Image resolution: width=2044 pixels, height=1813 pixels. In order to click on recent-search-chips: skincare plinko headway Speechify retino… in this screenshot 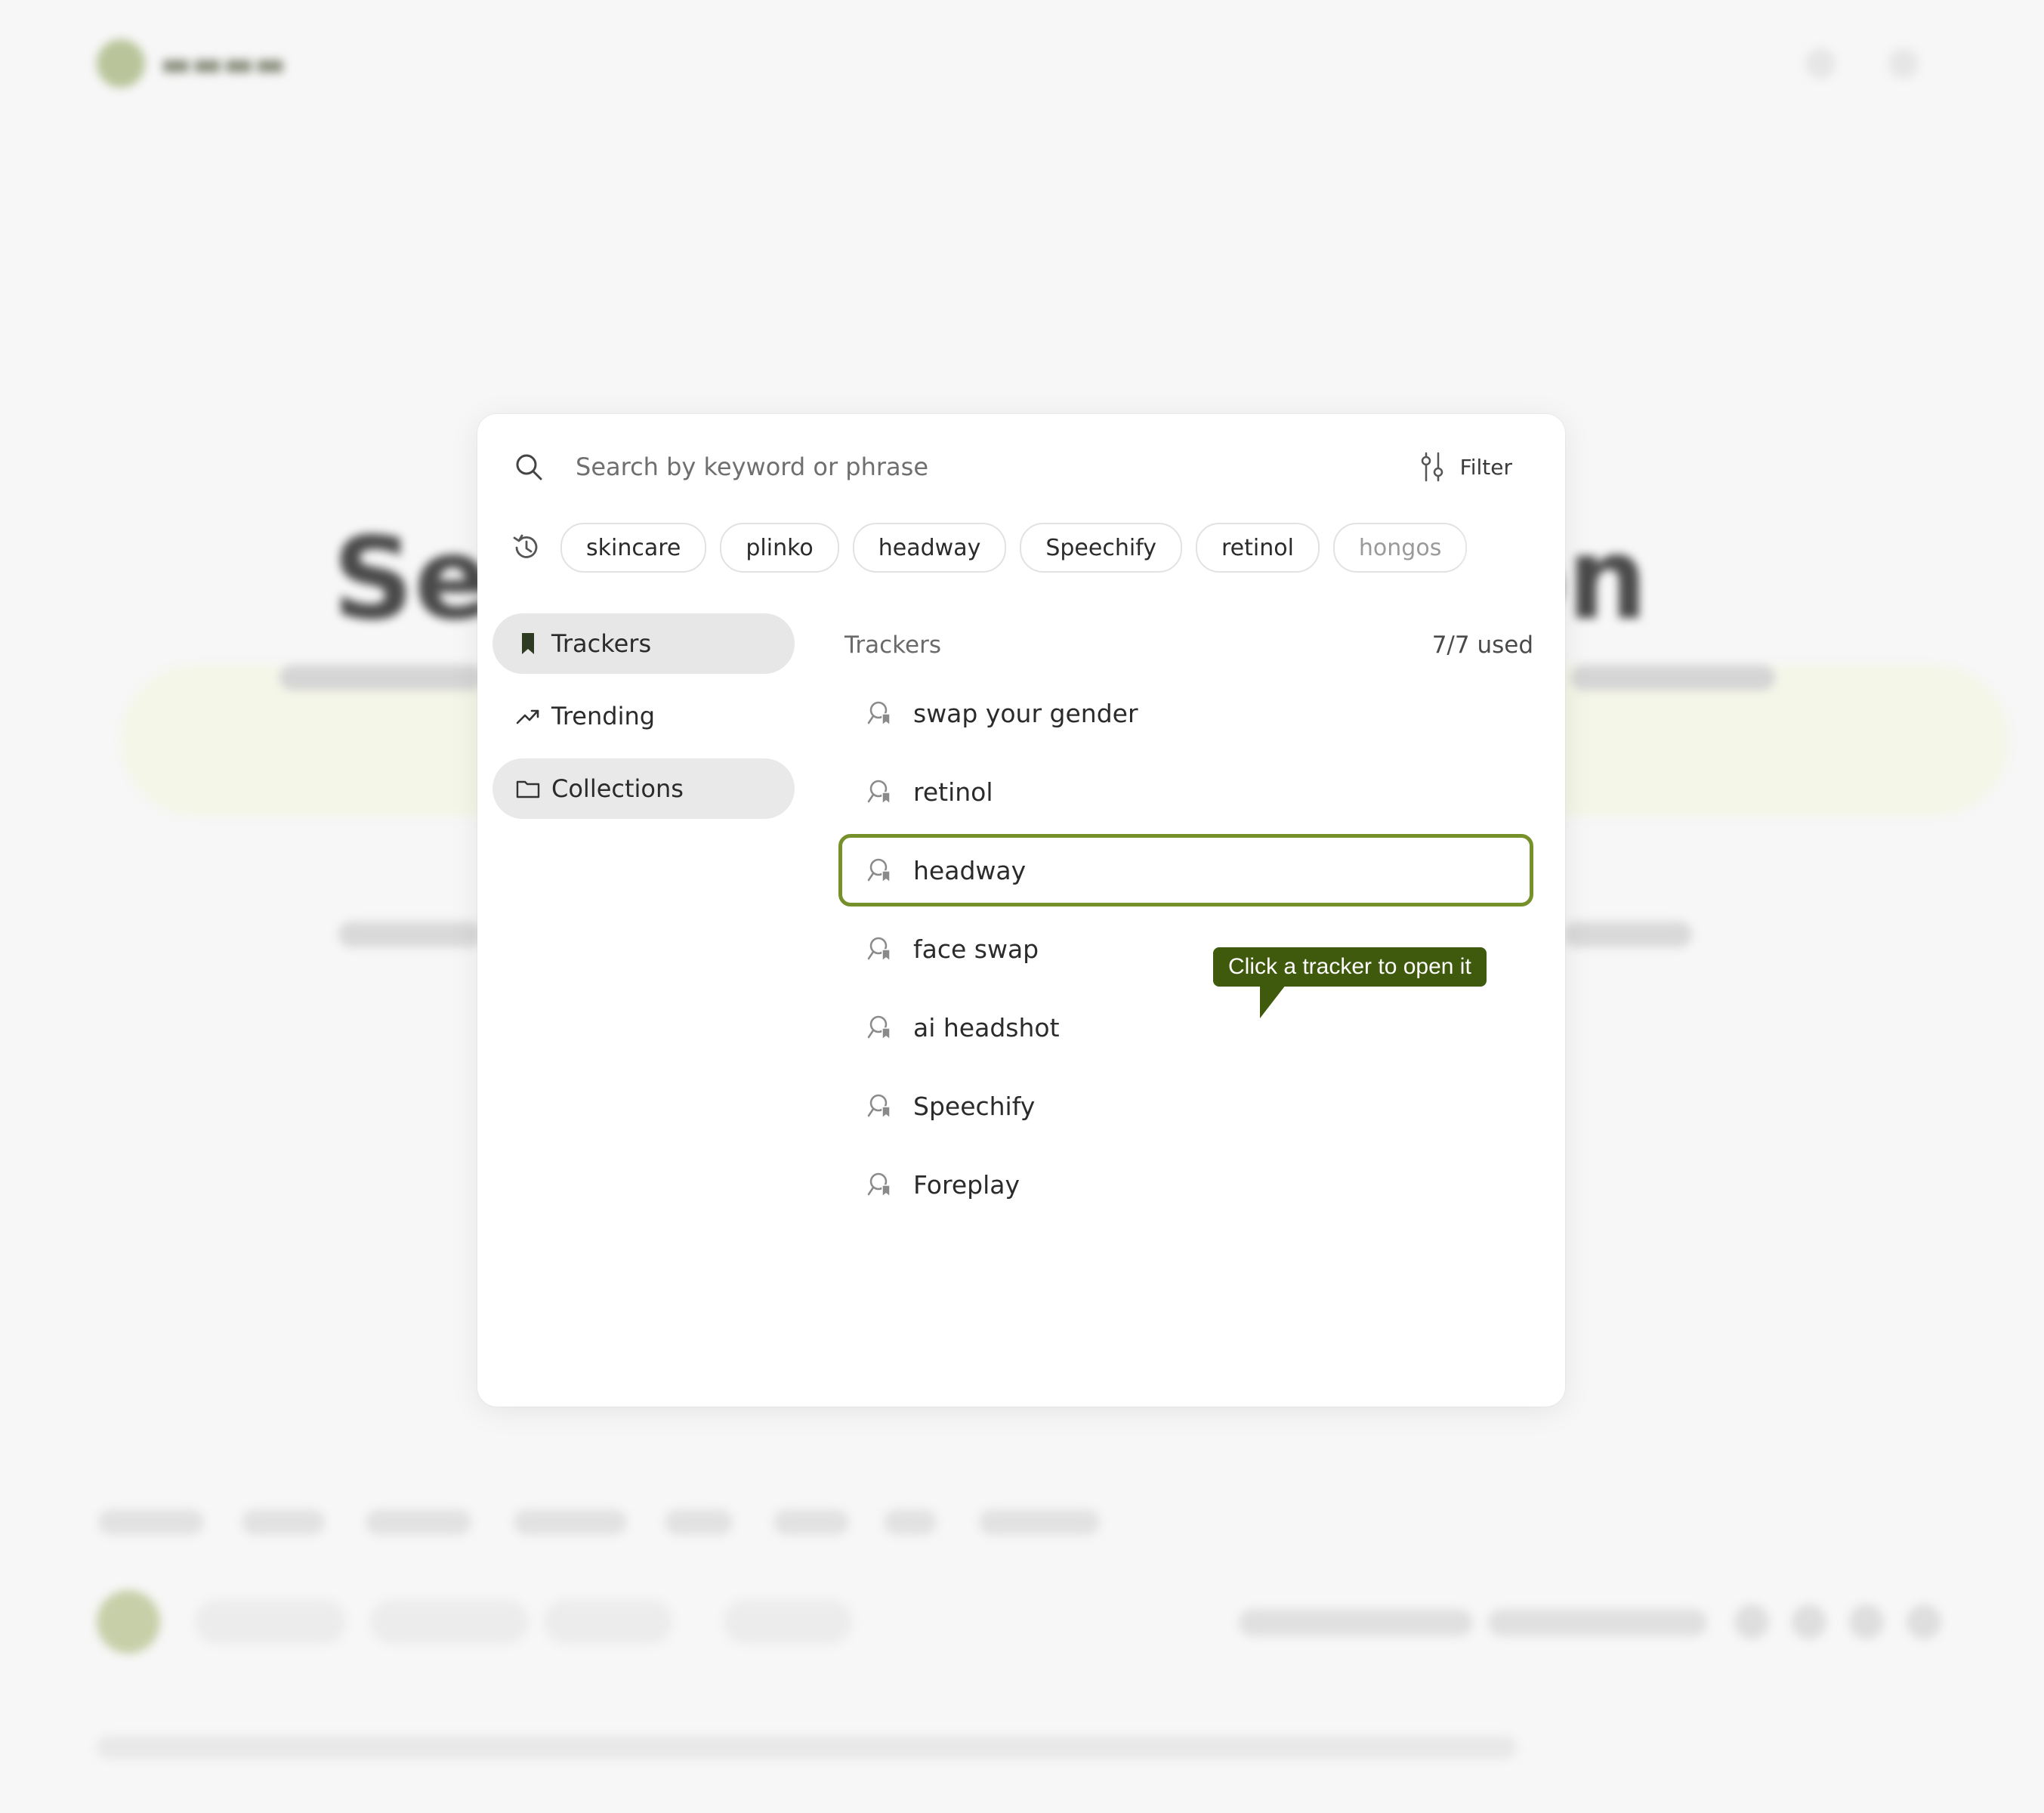, I will do `click(1014, 548)`.